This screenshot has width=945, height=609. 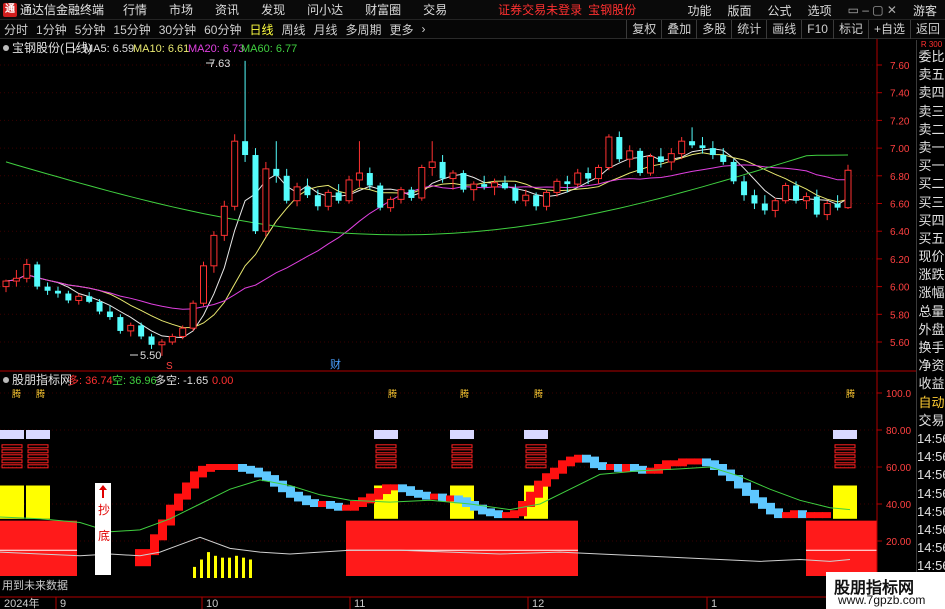 What do you see at coordinates (326, 29) in the screenshot?
I see `period-tab-monthly: 月线` at bounding box center [326, 29].